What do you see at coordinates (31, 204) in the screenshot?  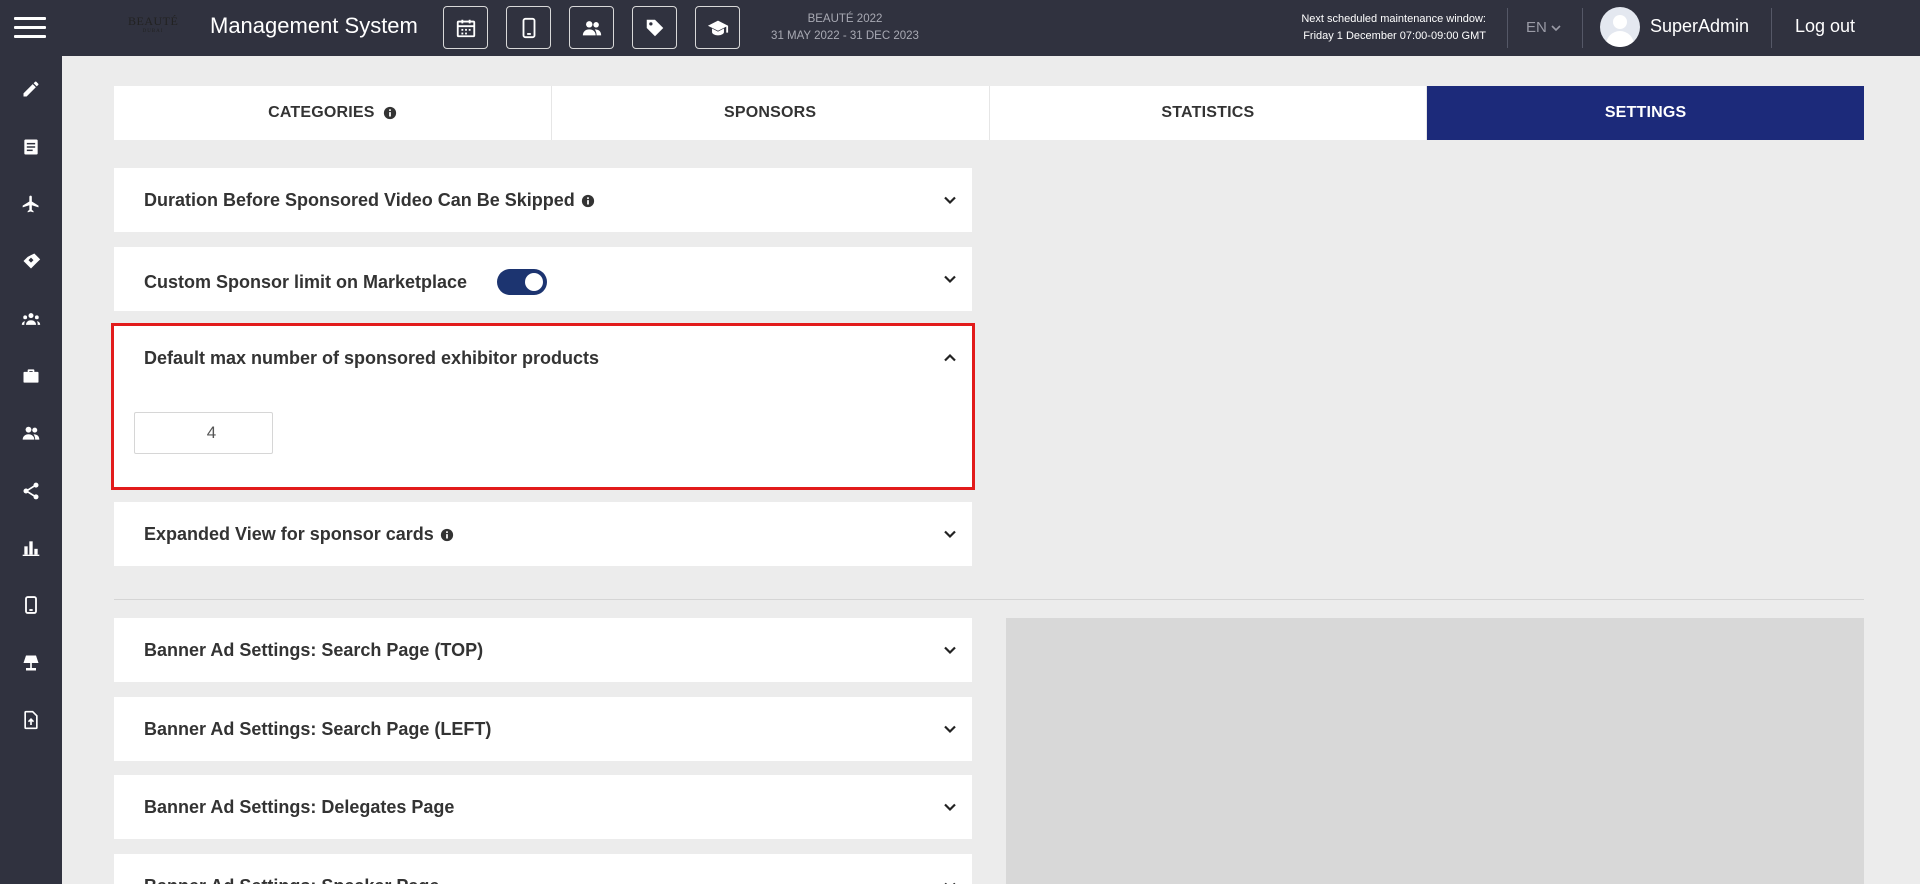 I see `plane-icon` at bounding box center [31, 204].